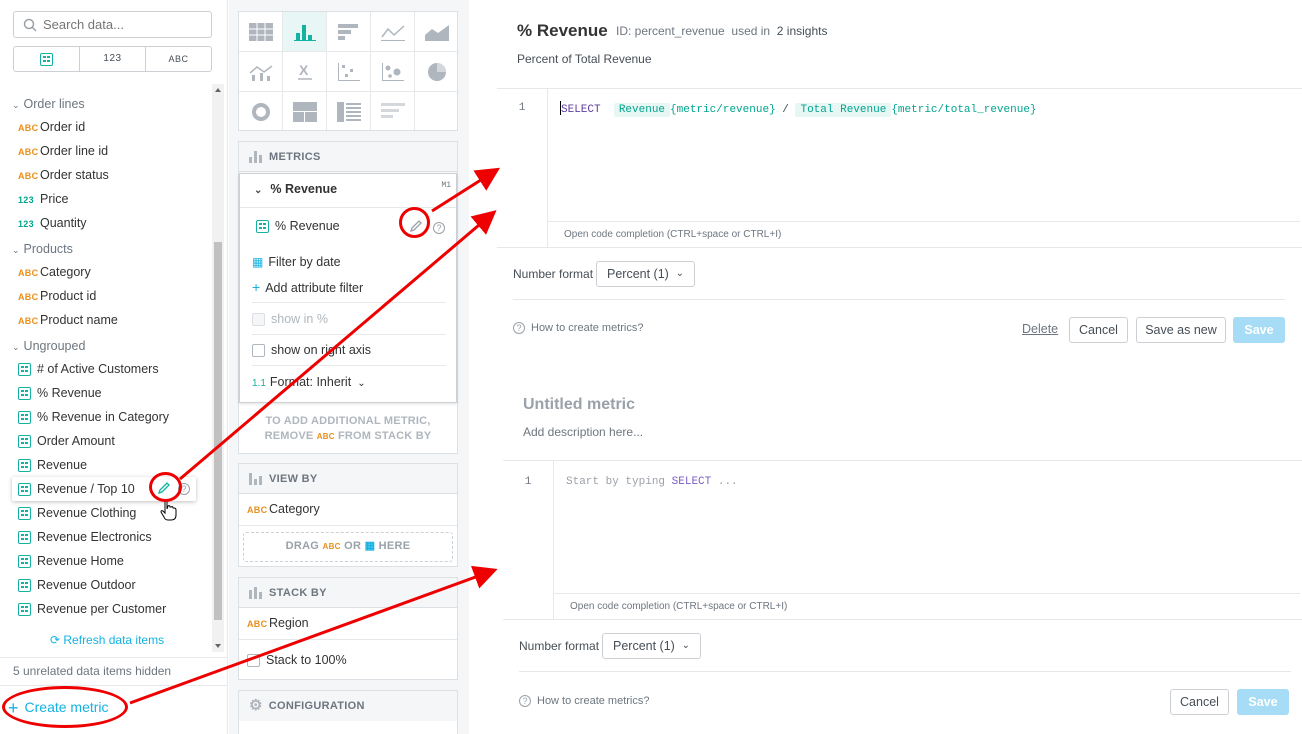 The height and width of the screenshot is (734, 1302). What do you see at coordinates (60, 393) in the screenshot?
I see `list-item: % Revenue` at bounding box center [60, 393].